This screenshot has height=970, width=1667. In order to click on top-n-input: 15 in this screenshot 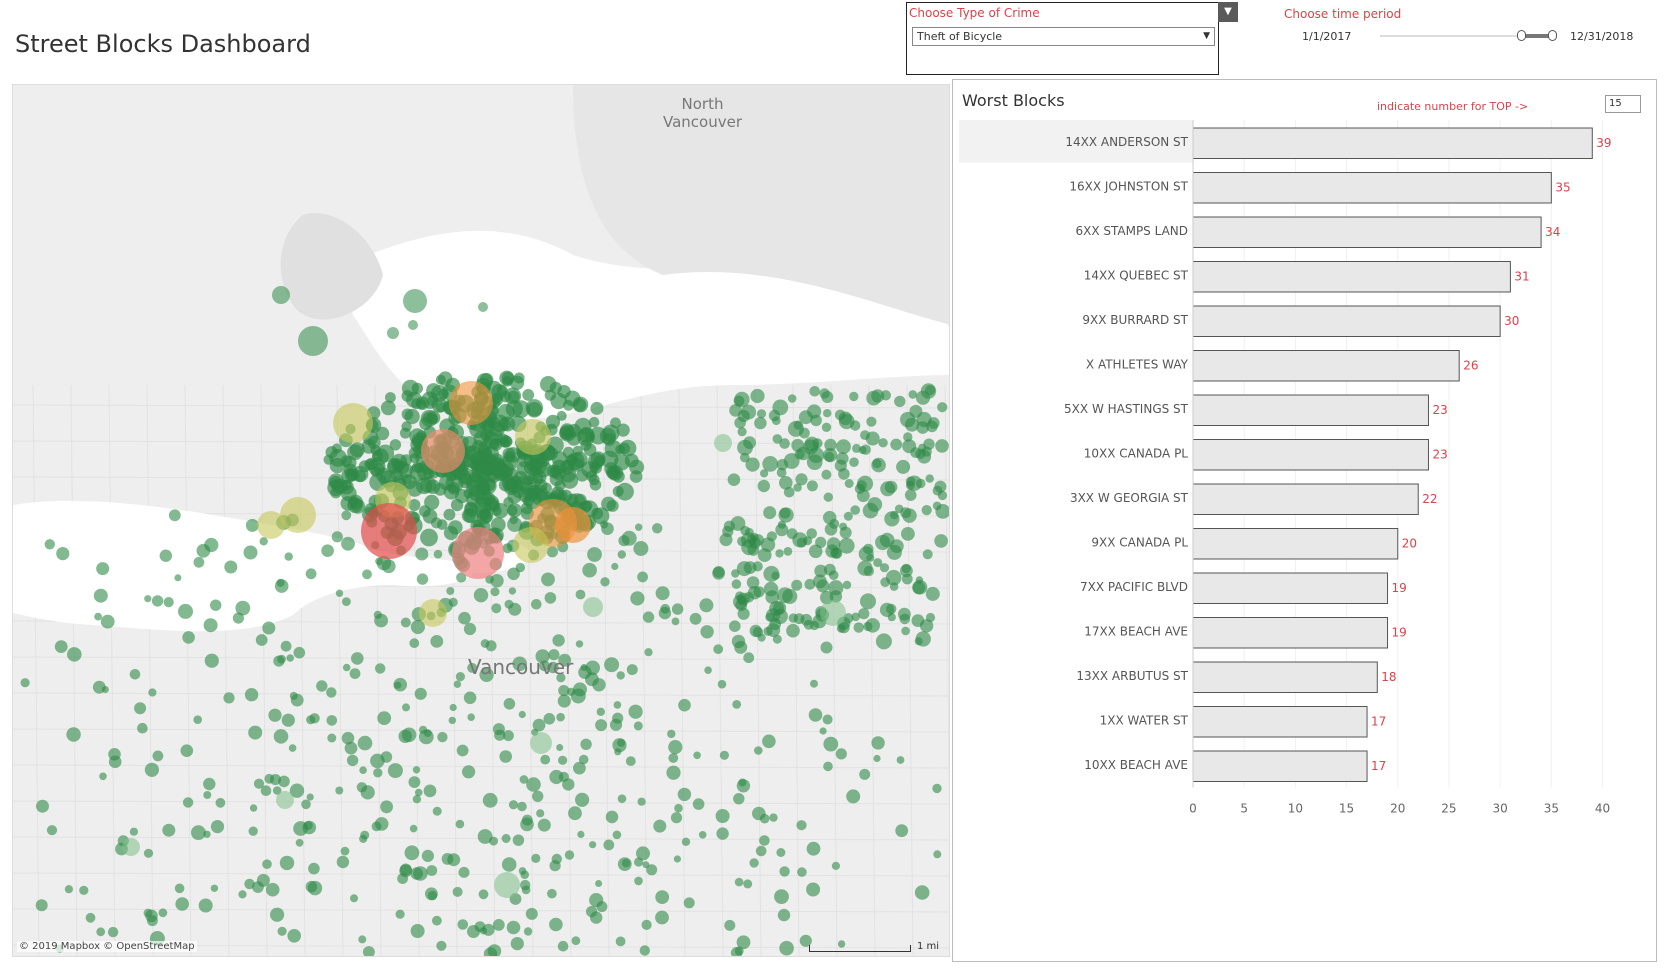, I will do `click(1623, 104)`.